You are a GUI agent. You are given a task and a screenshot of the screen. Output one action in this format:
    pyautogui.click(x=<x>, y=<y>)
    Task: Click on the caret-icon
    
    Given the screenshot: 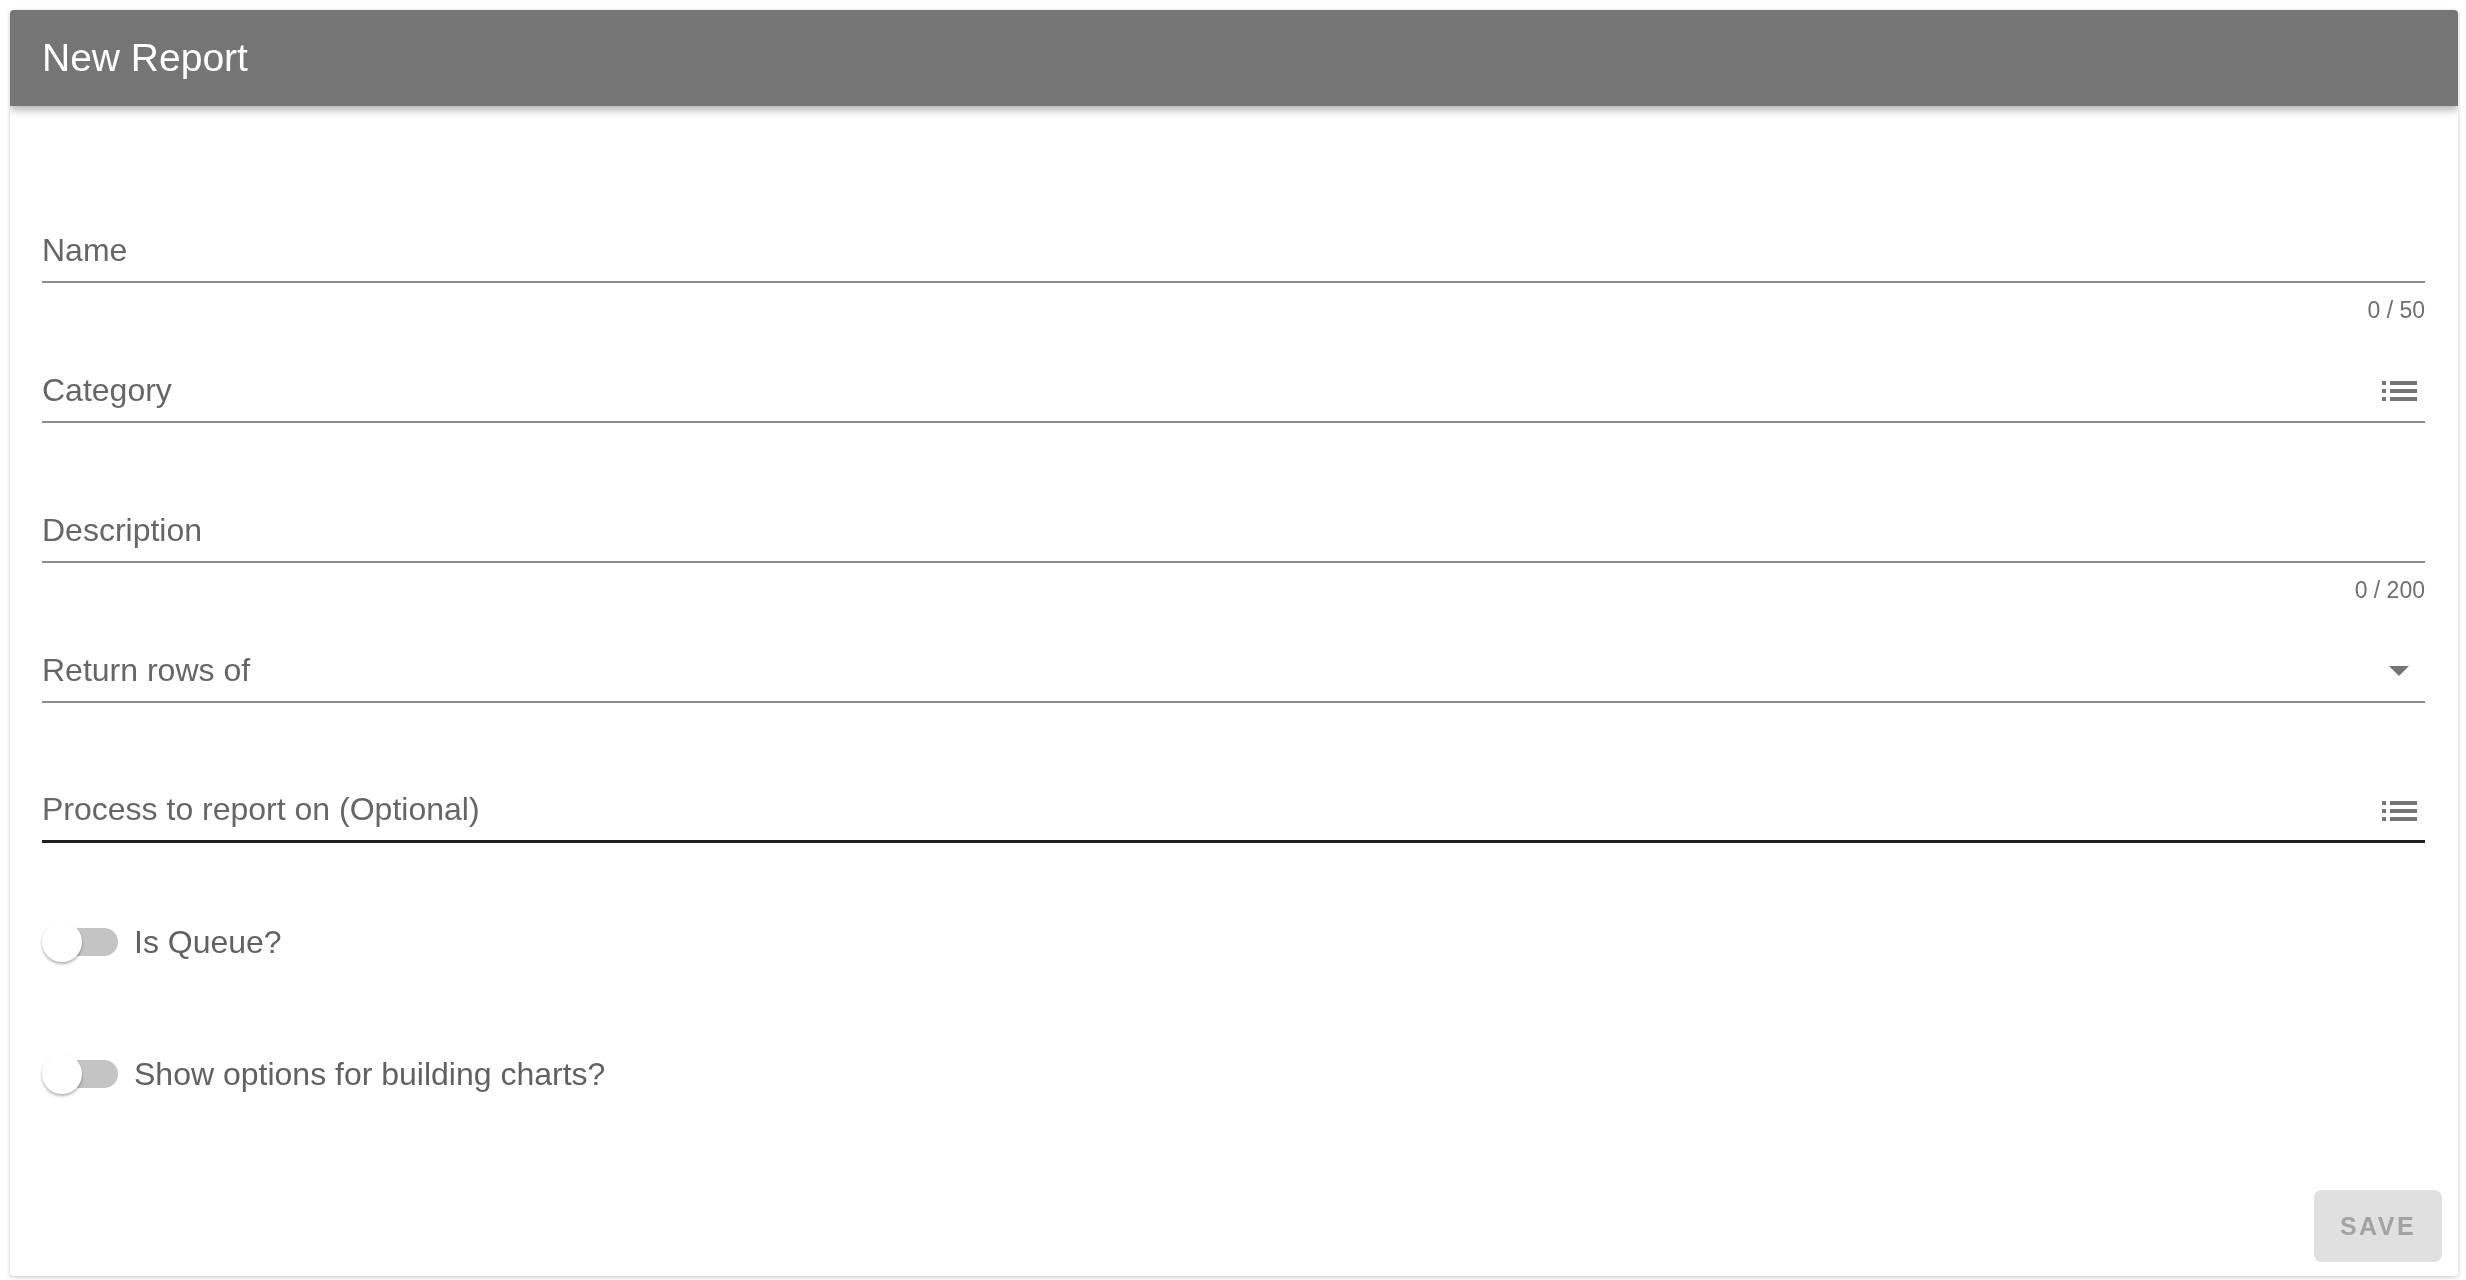 What is the action you would take?
    pyautogui.click(x=2399, y=671)
    